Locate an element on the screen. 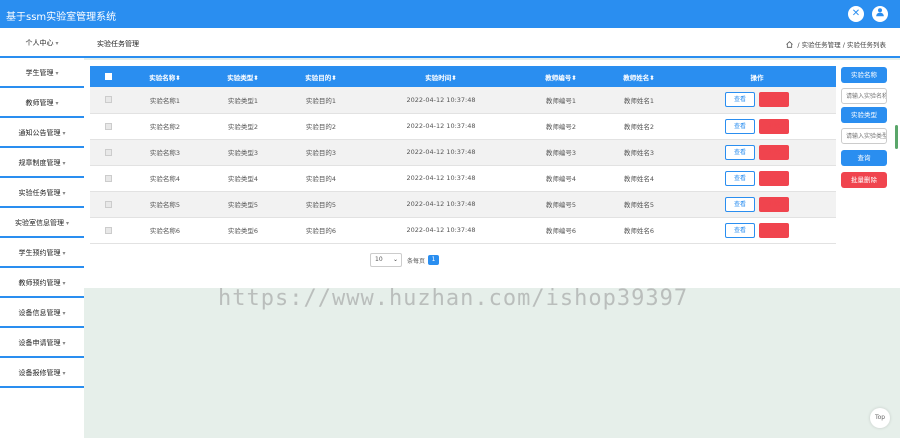 The width and height of the screenshot is (900, 438). breadcrumb-bar: 实验任务管理 / 实验任务管理 / 实验任务列表 is located at coordinates (492, 43).